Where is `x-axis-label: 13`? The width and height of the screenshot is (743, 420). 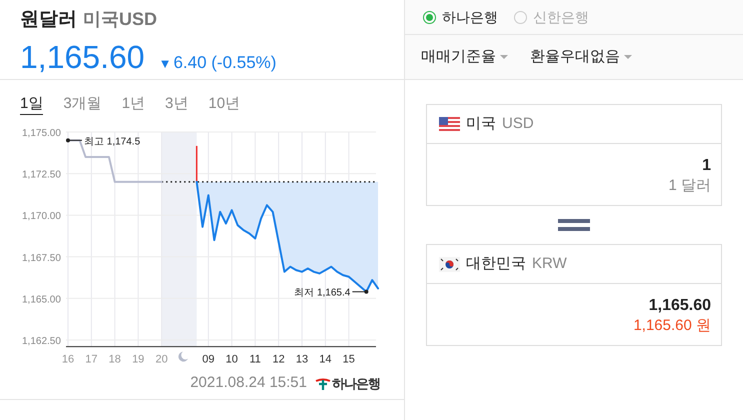 x-axis-label: 13 is located at coordinates (302, 360).